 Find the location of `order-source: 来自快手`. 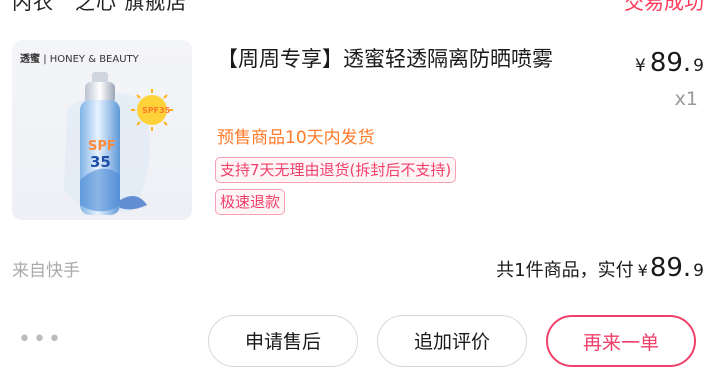

order-source: 来自快手 is located at coordinates (46, 271).